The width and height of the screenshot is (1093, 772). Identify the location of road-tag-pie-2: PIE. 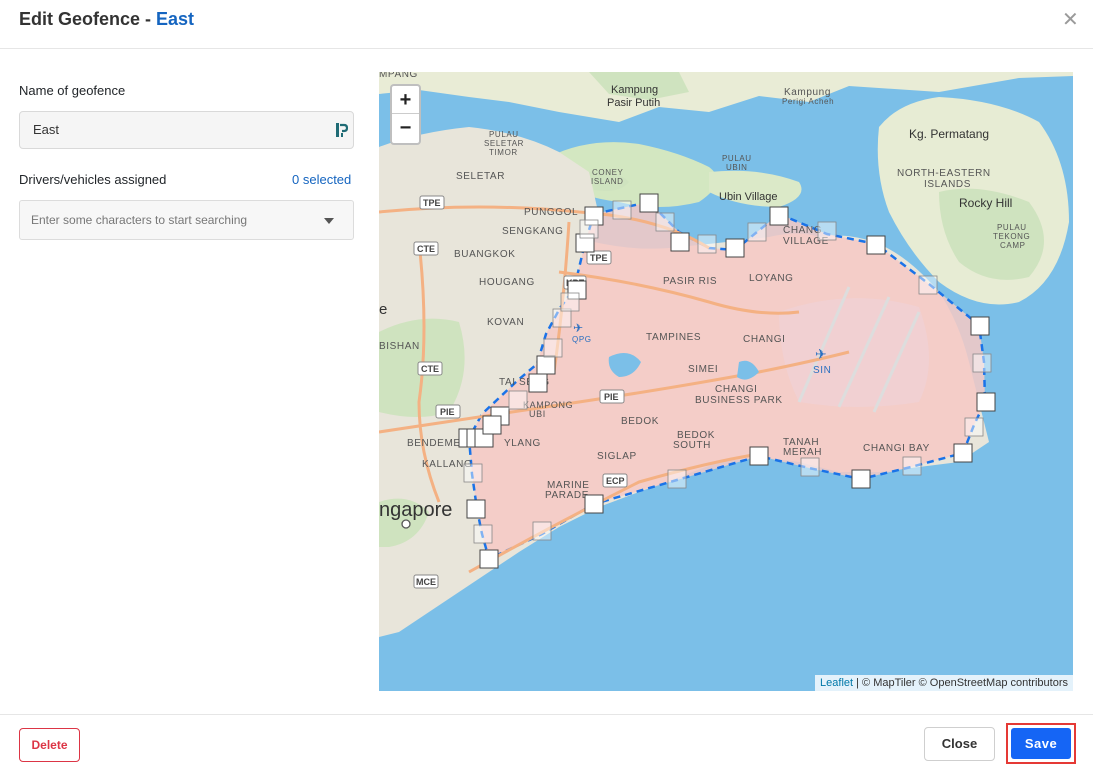
(612, 396).